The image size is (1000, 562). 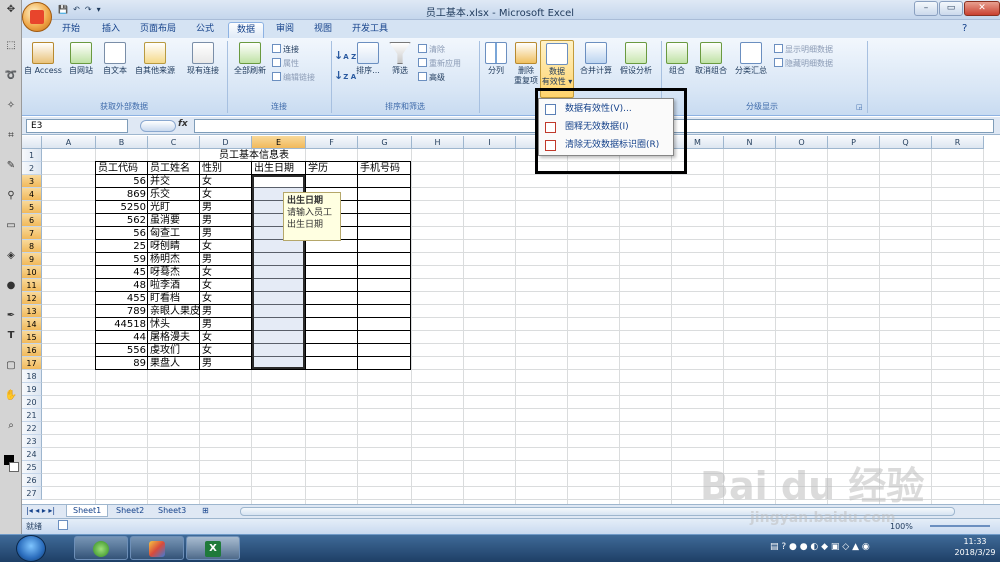 What do you see at coordinates (285, 63) in the screenshot?
I see `properties-button: 属性` at bounding box center [285, 63].